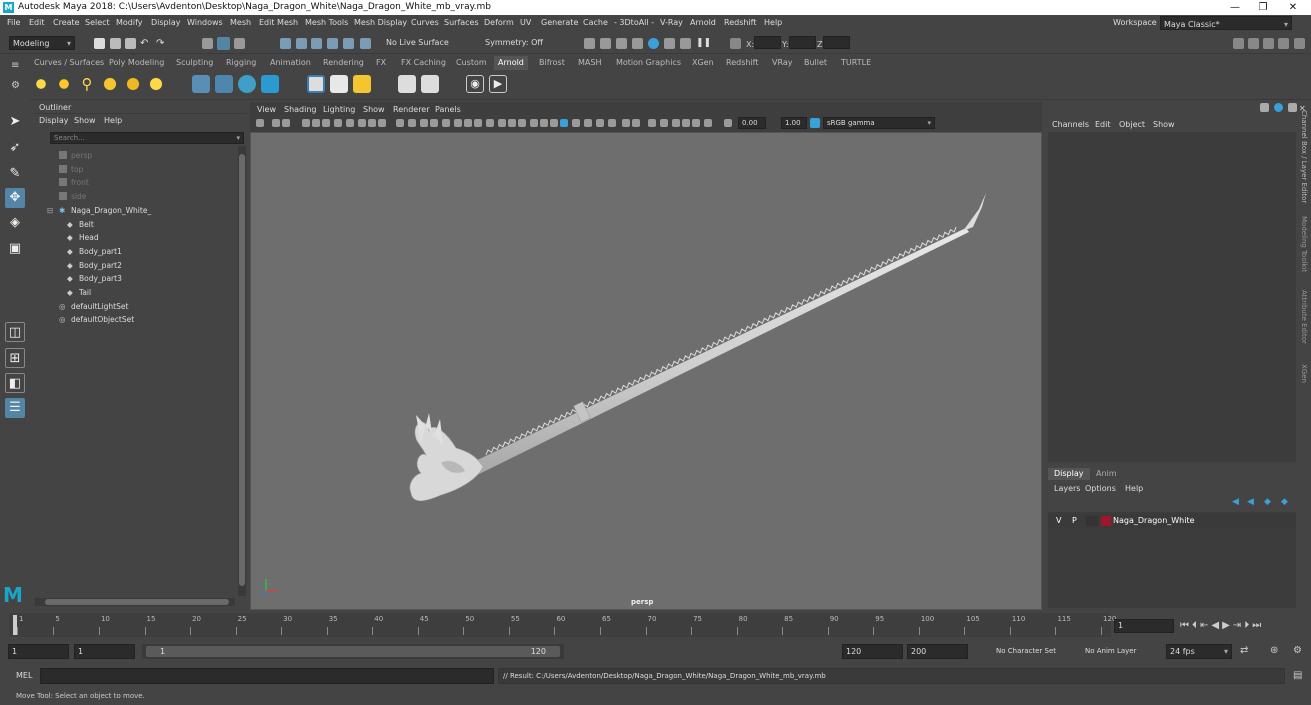 The height and width of the screenshot is (705, 1311). I want to click on layer-color-swatch, so click(1106, 521).